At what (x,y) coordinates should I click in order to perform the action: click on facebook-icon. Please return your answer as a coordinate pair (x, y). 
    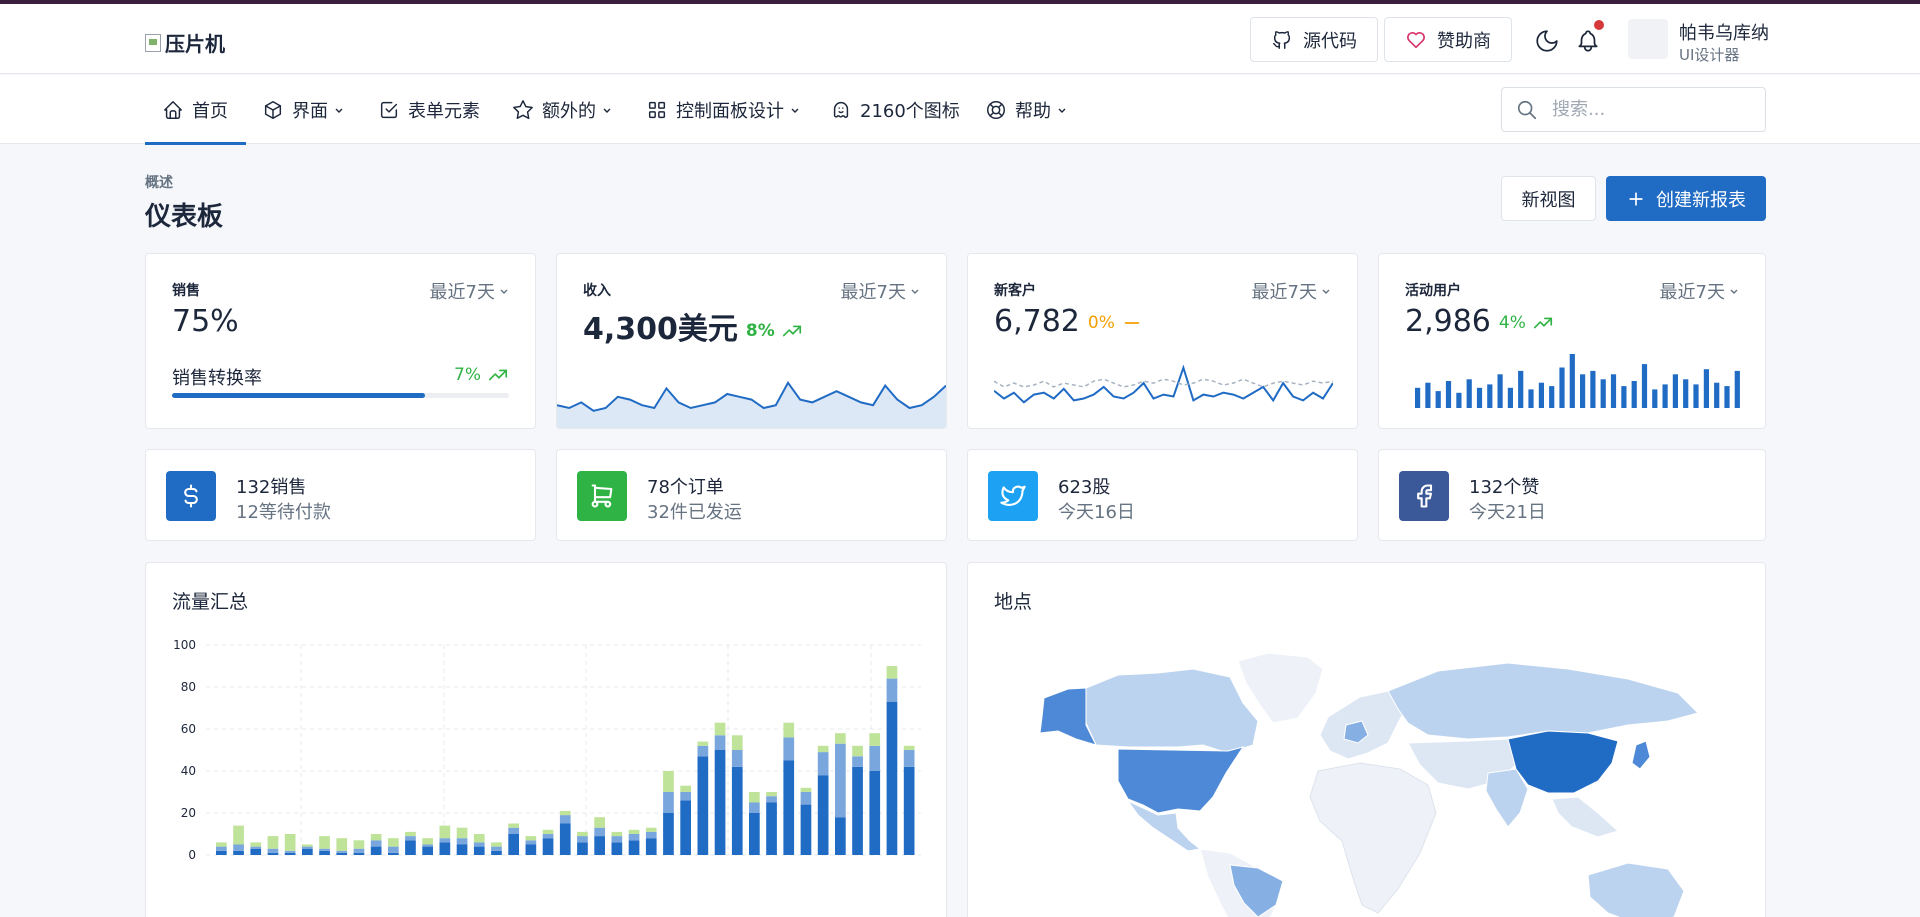
    Looking at the image, I should click on (1424, 496).